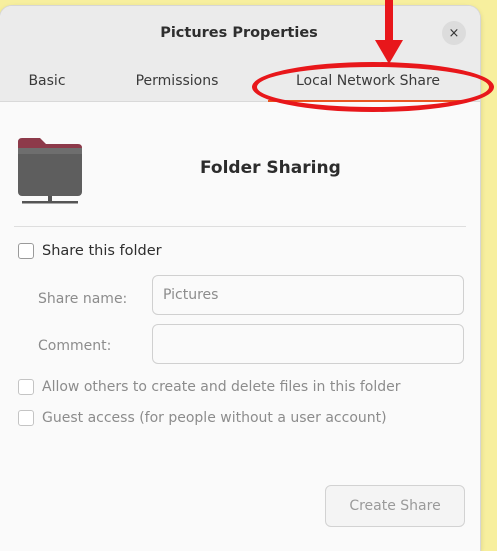 Image resolution: width=497 pixels, height=551 pixels. What do you see at coordinates (240, 226) in the screenshot?
I see `divider` at bounding box center [240, 226].